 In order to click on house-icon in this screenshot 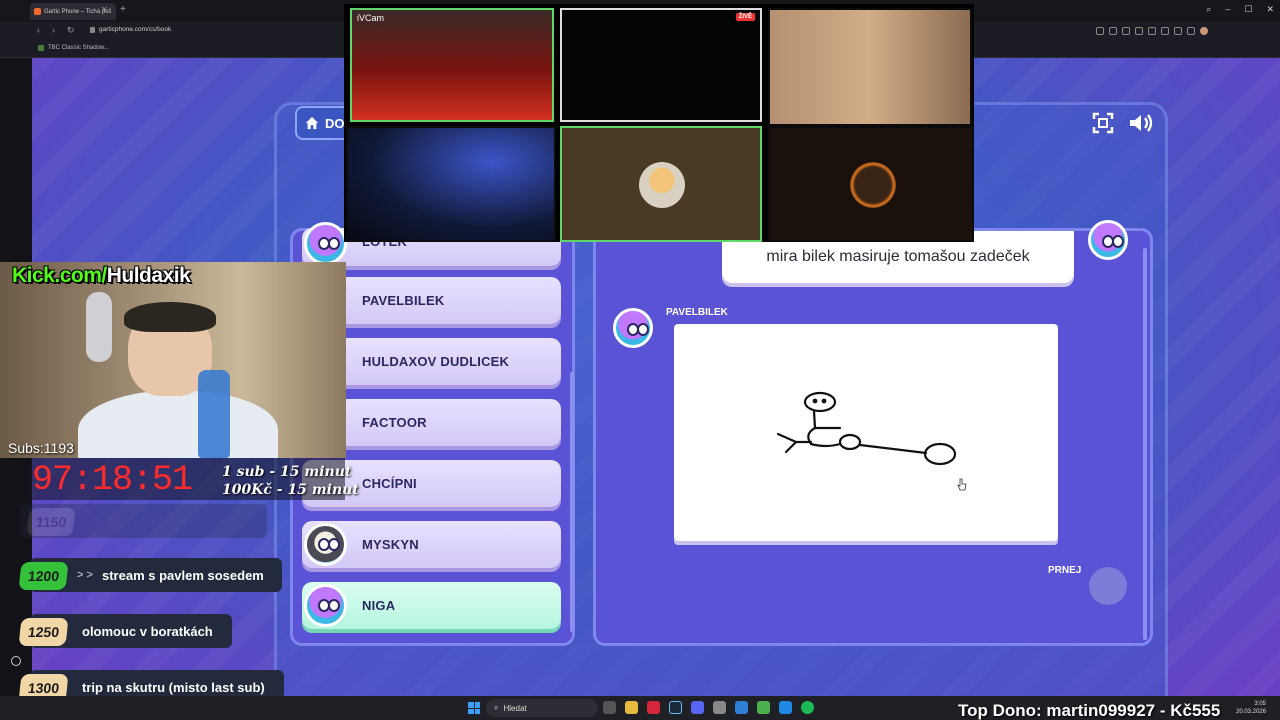, I will do `click(312, 123)`.